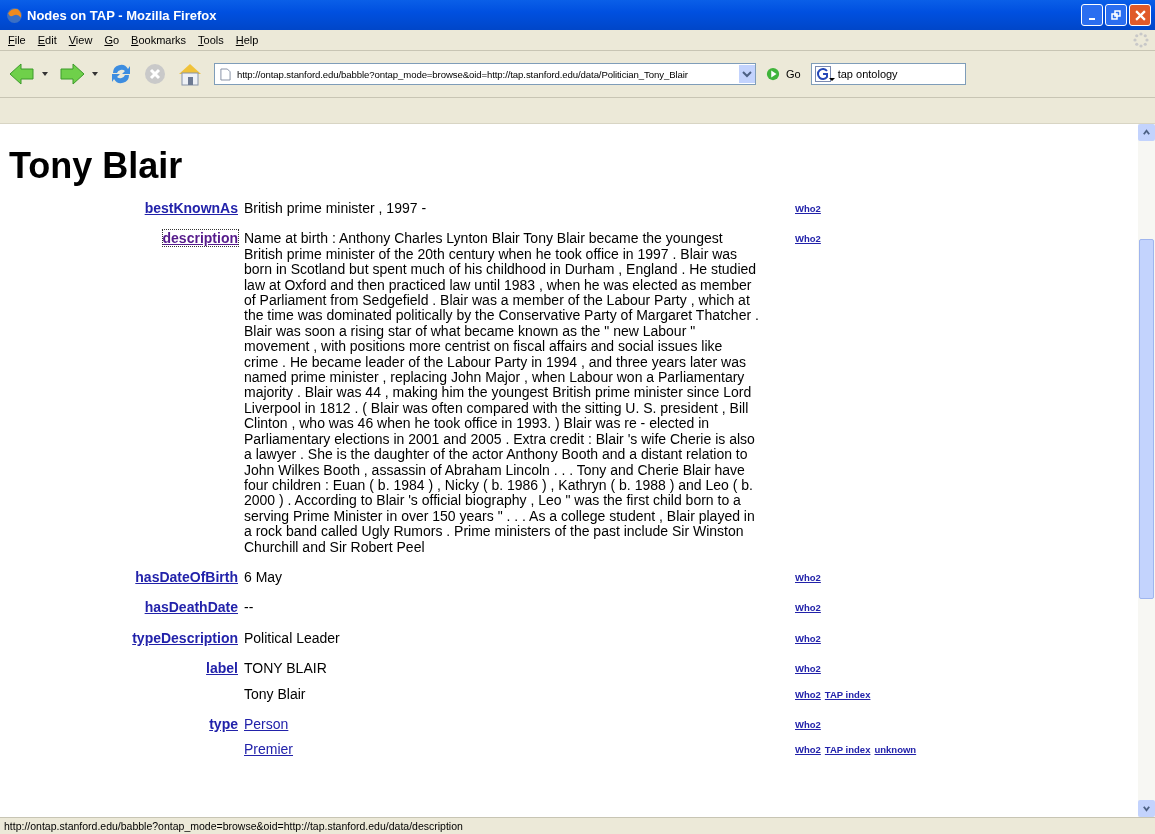 The width and height of the screenshot is (1155, 834). What do you see at coordinates (1092, 15) in the screenshot?
I see `minimize-button` at bounding box center [1092, 15].